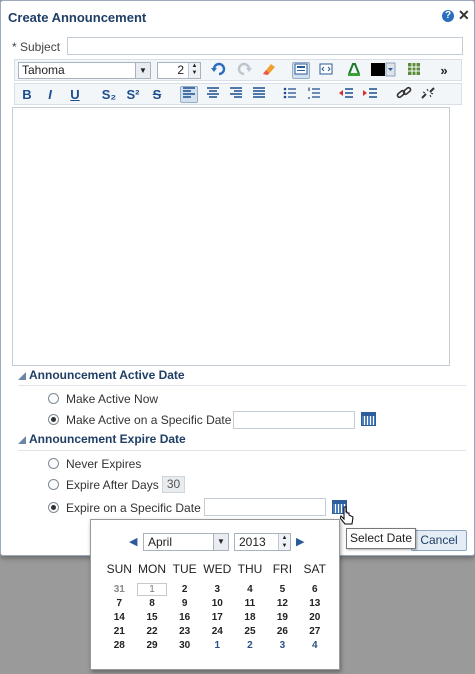  I want to click on calendar-day: 26, so click(282, 631).